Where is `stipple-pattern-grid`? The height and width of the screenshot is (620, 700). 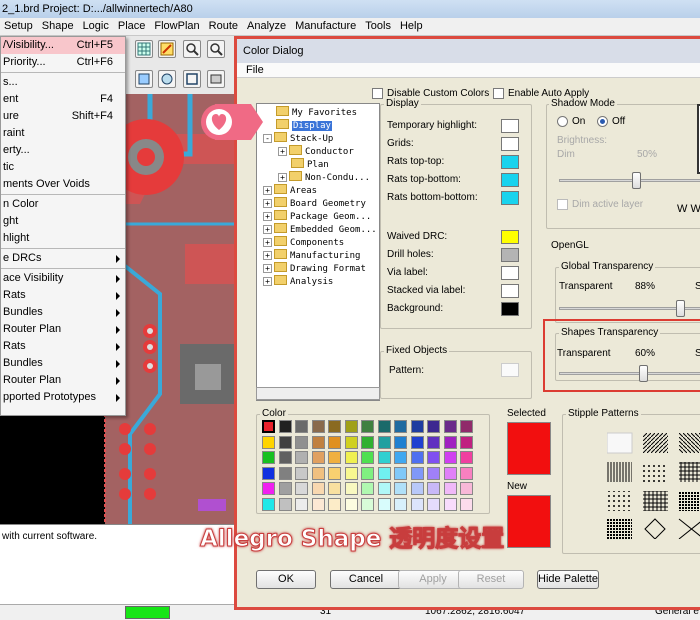
stipple-pattern-grid is located at coordinates (653, 484).